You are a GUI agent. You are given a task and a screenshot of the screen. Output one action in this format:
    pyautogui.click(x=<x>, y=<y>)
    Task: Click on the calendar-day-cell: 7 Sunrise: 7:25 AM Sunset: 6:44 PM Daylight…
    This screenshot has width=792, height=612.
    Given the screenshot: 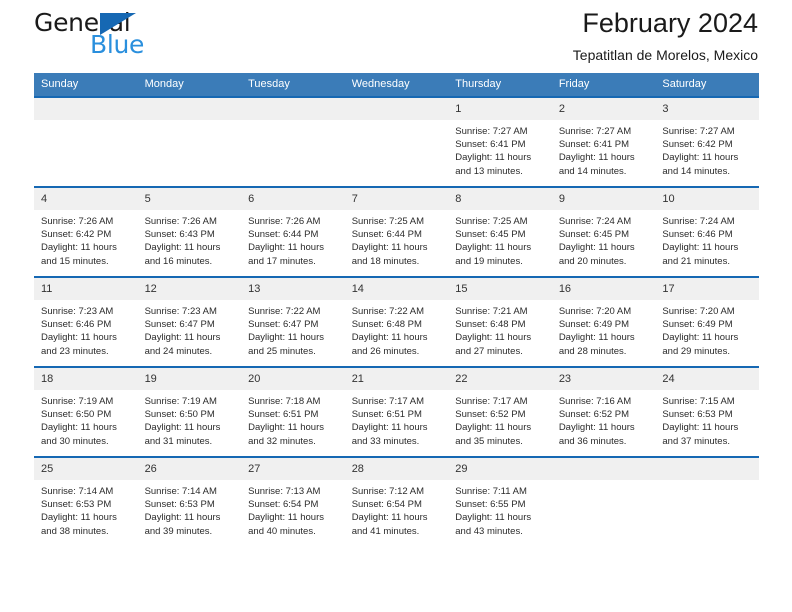 What is the action you would take?
    pyautogui.click(x=396, y=231)
    